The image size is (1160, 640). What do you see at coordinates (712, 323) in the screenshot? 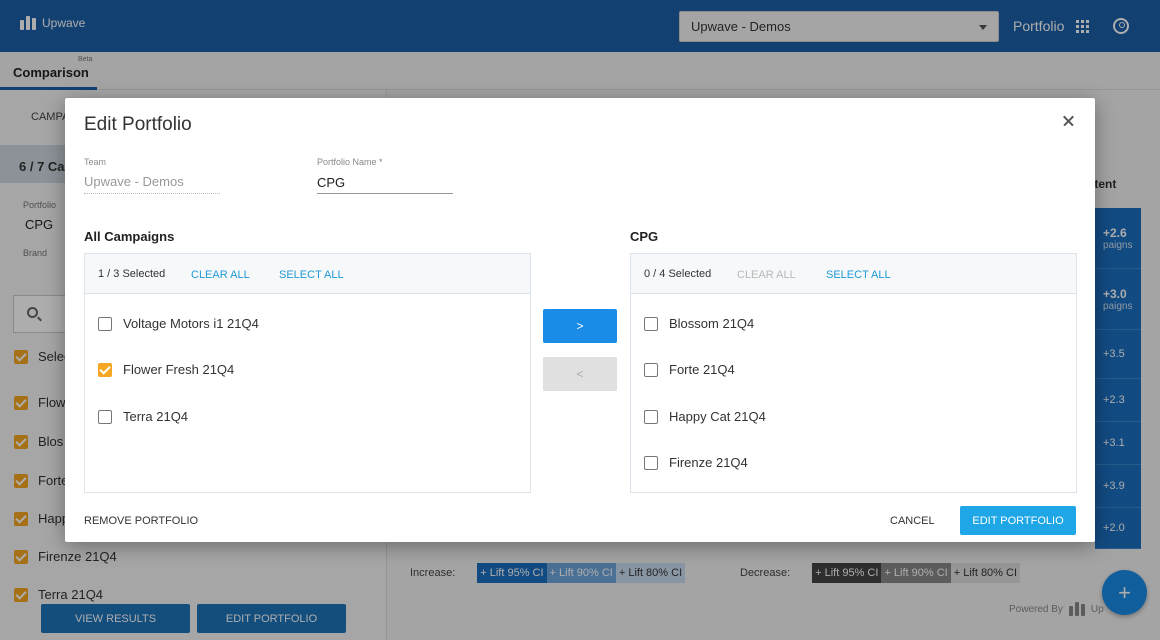
I see `list-item-label: Blossom 21Q4` at bounding box center [712, 323].